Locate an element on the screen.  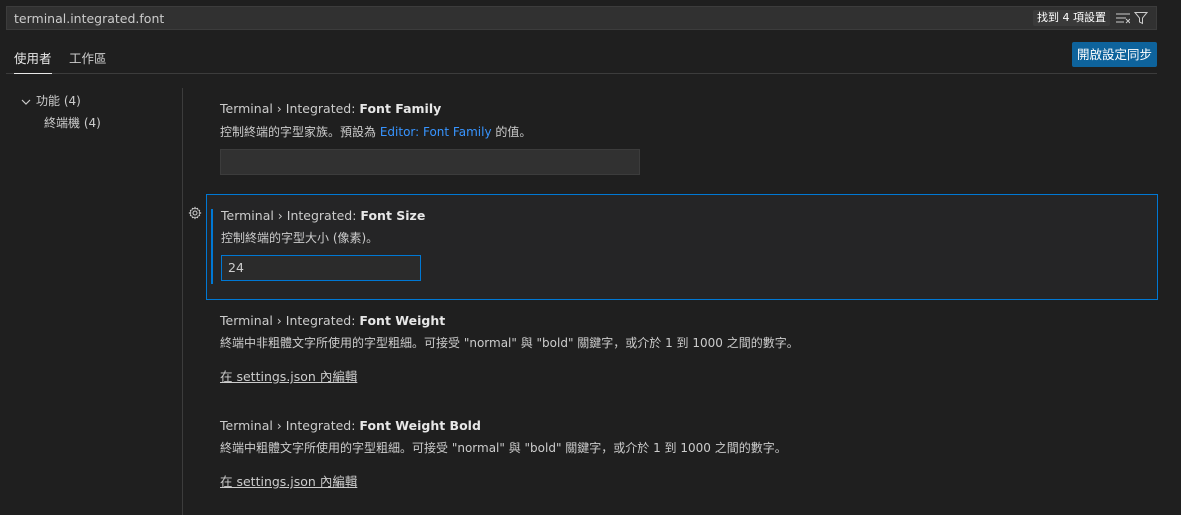
clear-filter-icon is located at coordinates (1123, 18).